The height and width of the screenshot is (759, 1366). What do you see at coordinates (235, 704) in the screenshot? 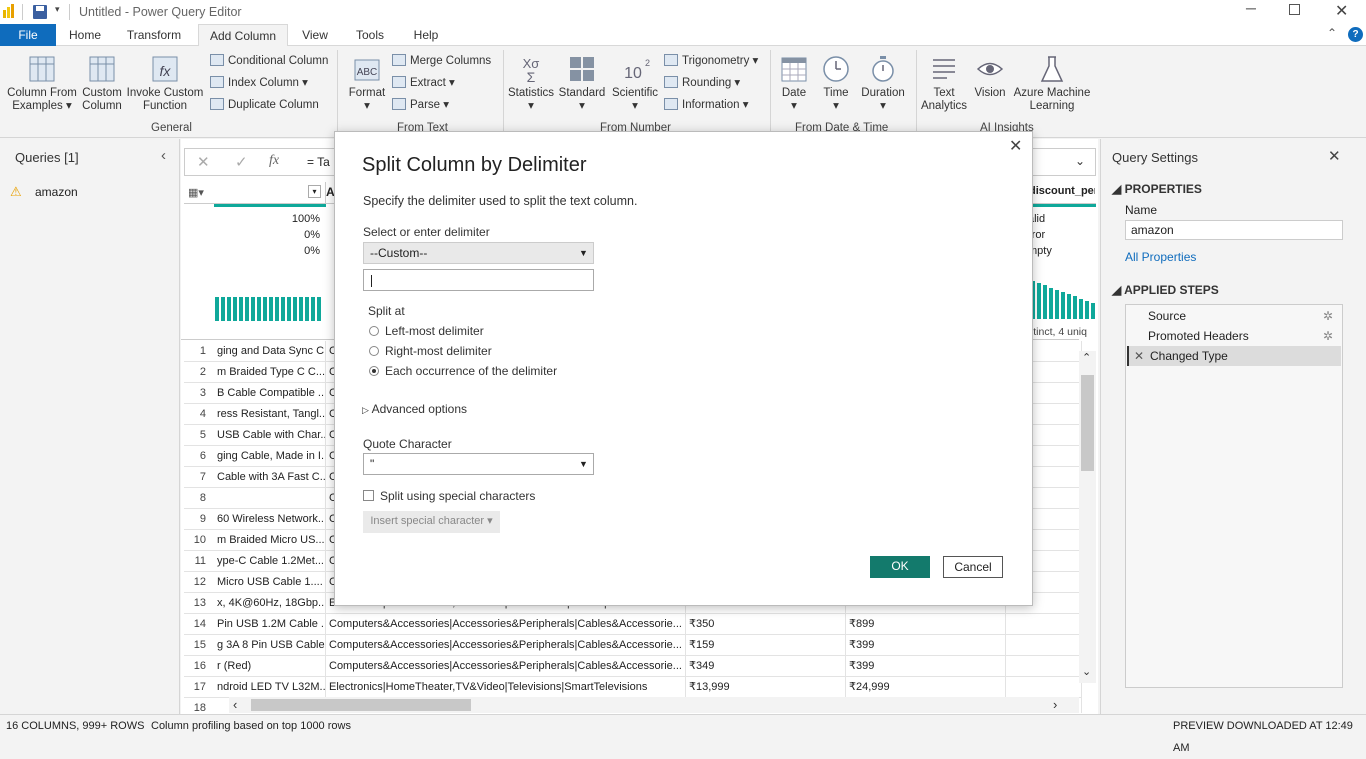
I see `scroll-left-icon: ‹` at bounding box center [235, 704].